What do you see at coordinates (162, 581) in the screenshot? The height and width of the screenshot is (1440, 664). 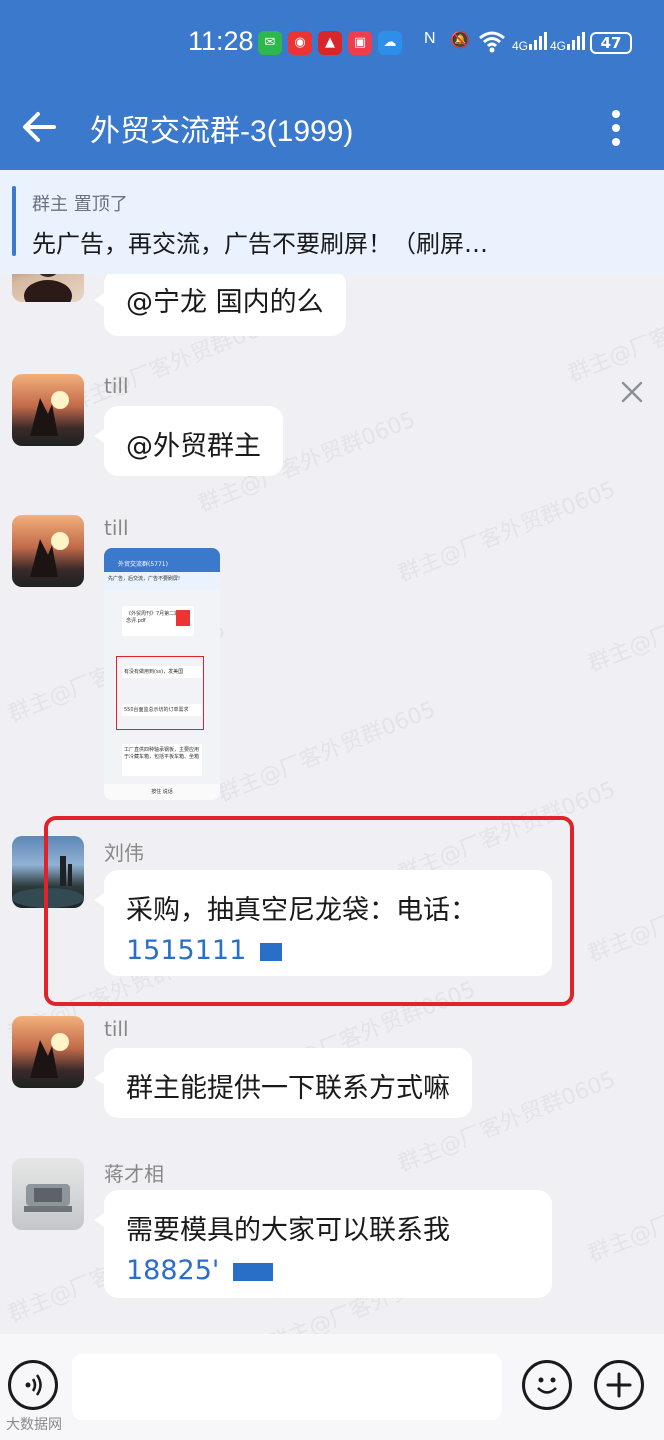 I see `thumbnail-pinned: 先广告，后交流，广告不要刷屏!` at bounding box center [162, 581].